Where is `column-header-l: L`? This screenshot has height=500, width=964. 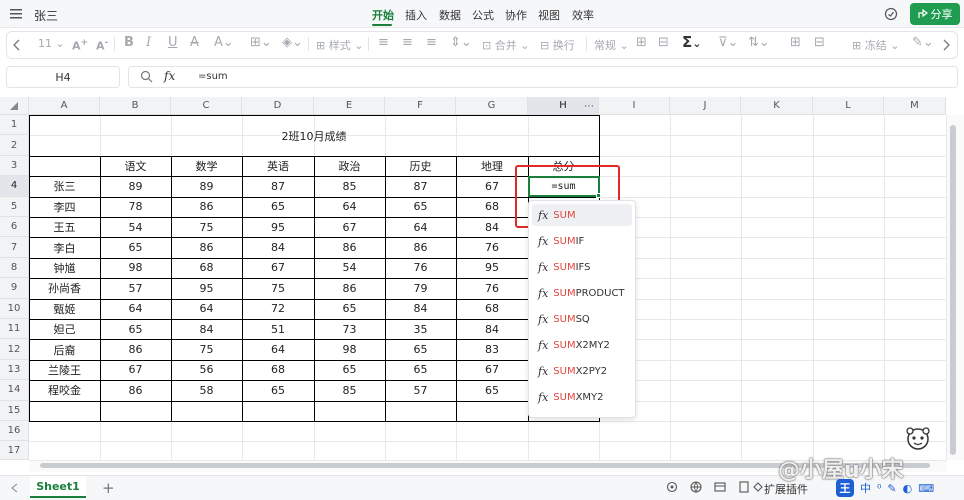
column-header-l: L is located at coordinates (848, 106).